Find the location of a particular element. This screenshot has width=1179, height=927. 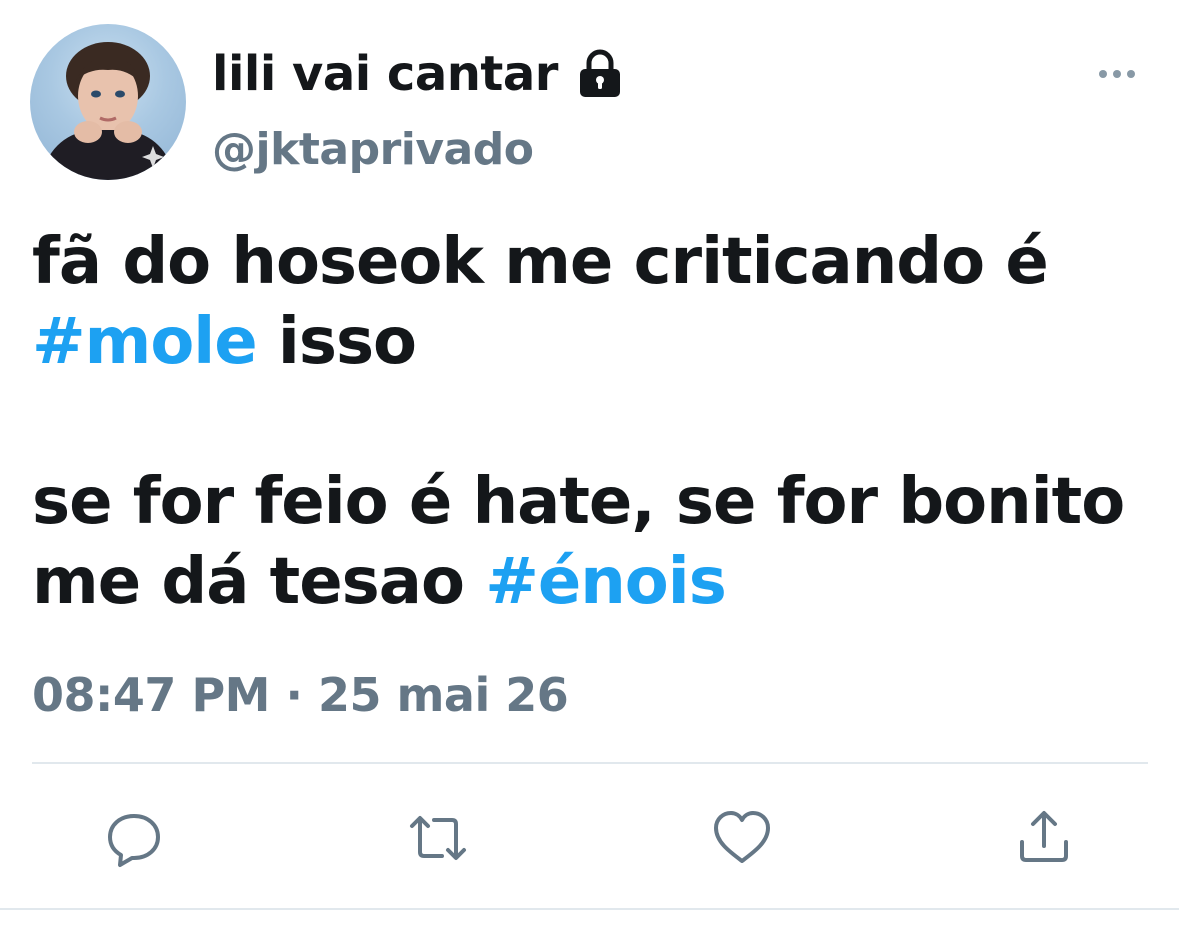

hashtag-link-enois: #énois is located at coordinates (606, 582).